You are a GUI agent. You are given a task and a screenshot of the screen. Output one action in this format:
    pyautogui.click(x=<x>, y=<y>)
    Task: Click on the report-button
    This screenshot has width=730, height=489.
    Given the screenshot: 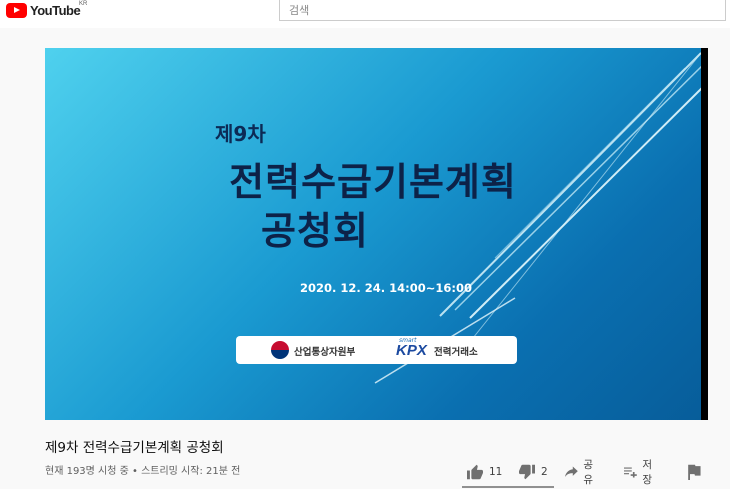 What is the action you would take?
    pyautogui.click(x=694, y=472)
    